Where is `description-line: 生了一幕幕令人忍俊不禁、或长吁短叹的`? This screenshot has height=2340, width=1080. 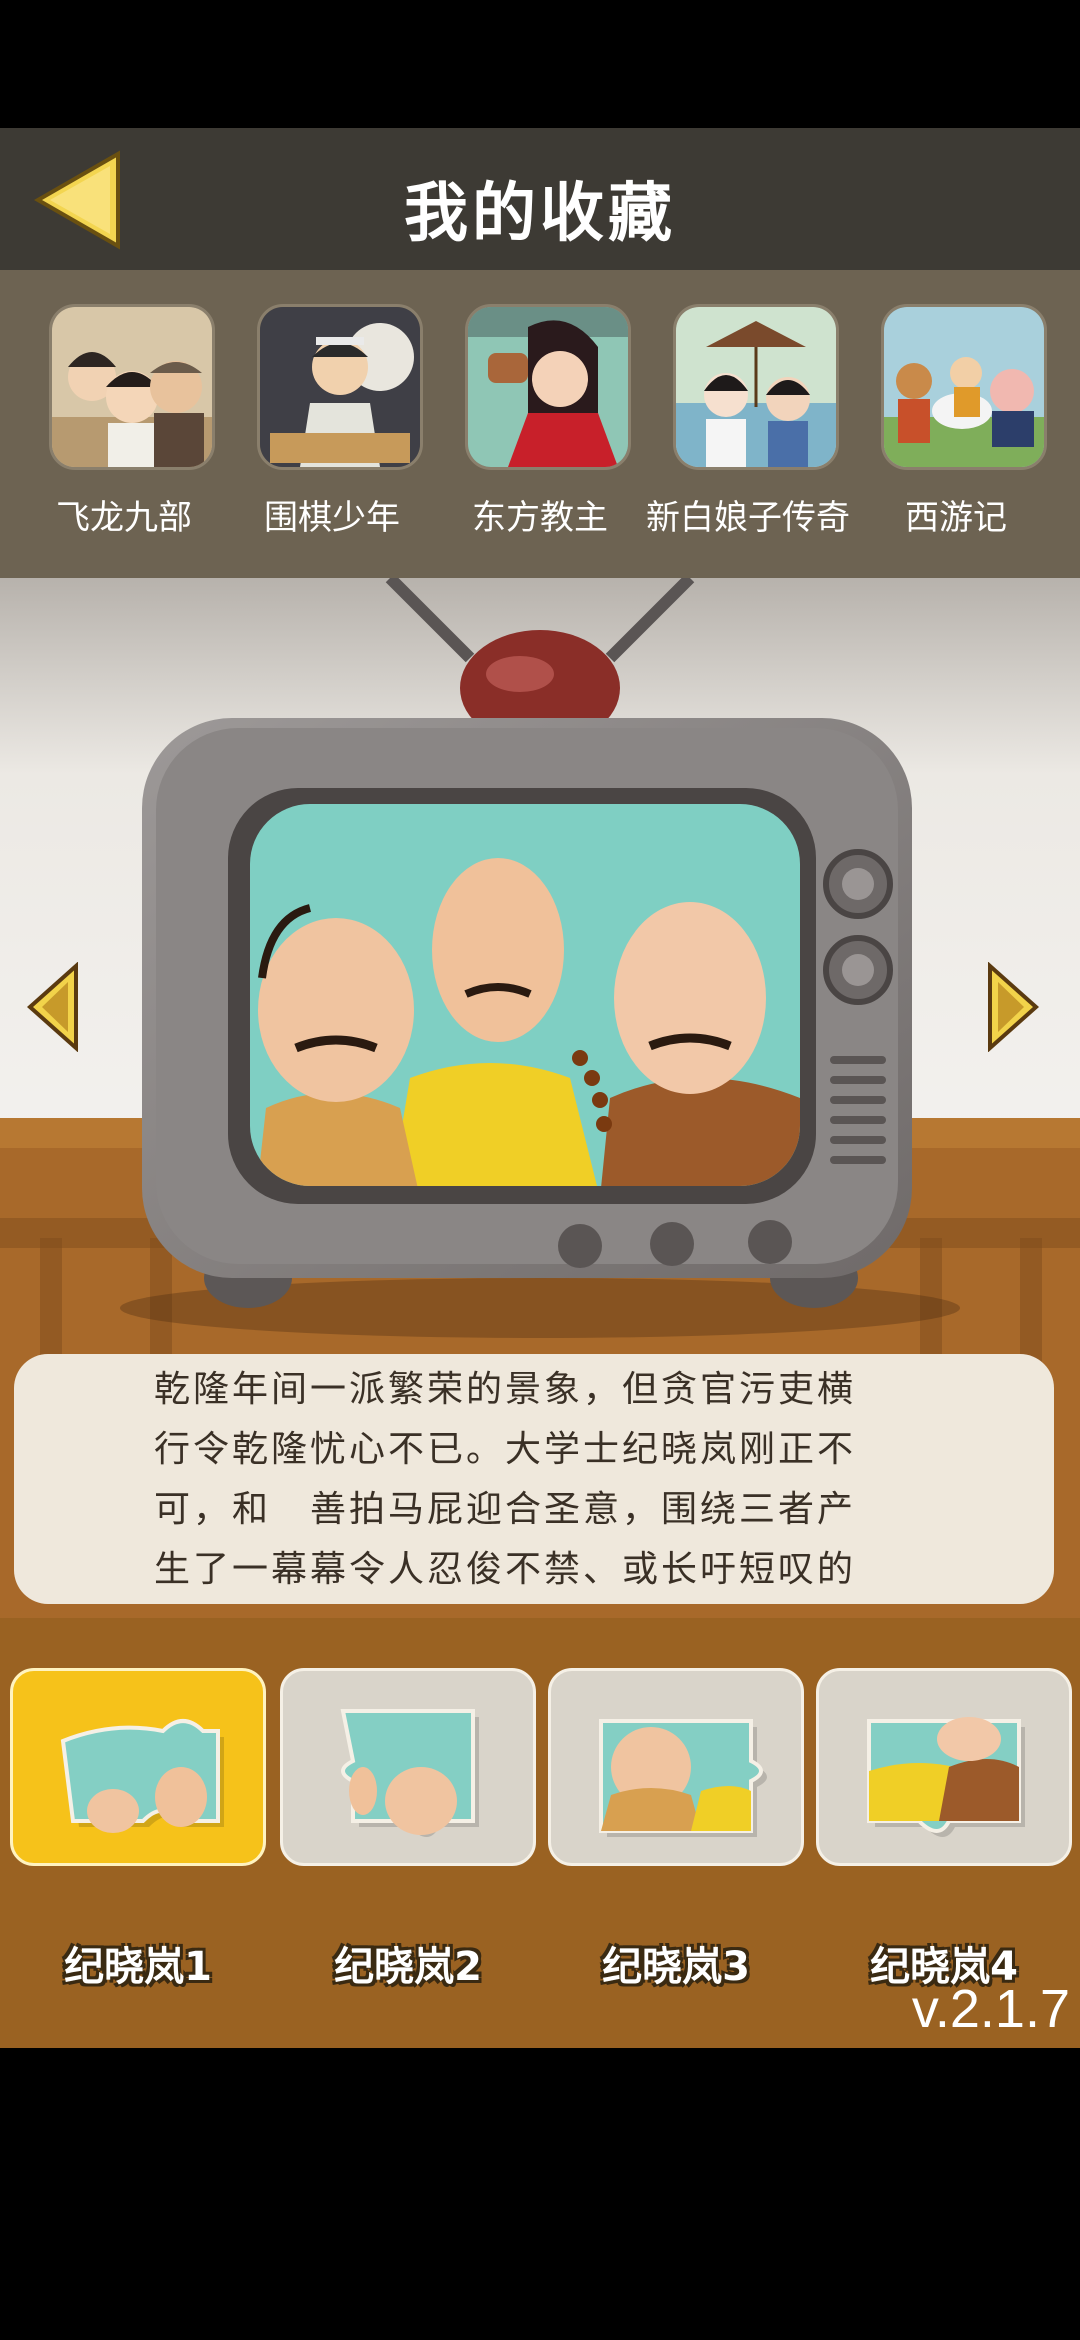
description-line: 生了一幕幕令人忍俊不禁、或长吁短叹的 is located at coordinates (505, 1569).